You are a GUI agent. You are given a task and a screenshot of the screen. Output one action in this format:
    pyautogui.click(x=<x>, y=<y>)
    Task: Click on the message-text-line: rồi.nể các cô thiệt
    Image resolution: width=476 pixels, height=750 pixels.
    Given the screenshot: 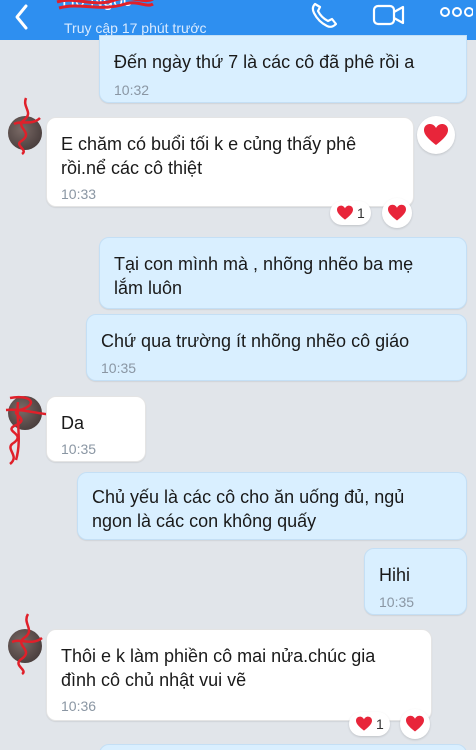 What is the action you would take?
    pyautogui.click(x=132, y=168)
    